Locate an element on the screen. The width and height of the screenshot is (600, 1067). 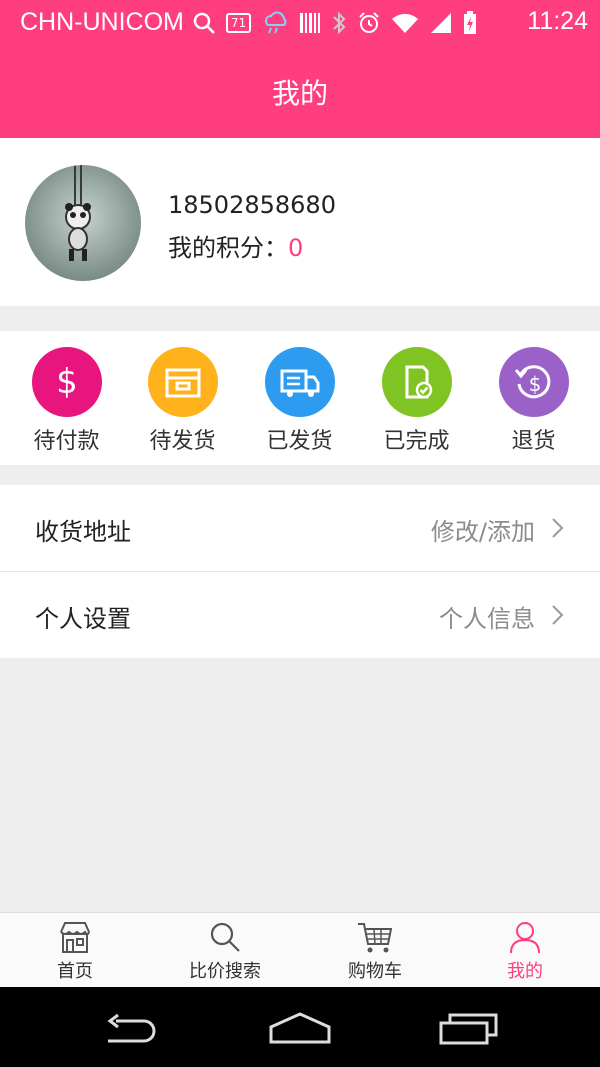
tab-home: 首页 is located at coordinates (75, 950).